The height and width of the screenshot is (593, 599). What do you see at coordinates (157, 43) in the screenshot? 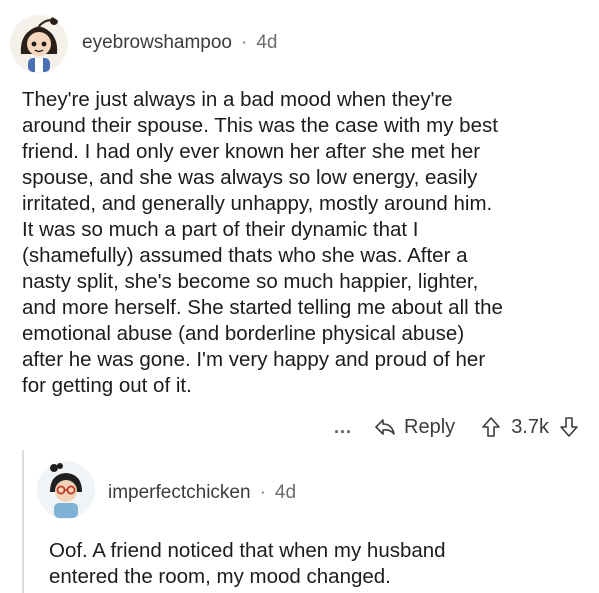
I see `username: eyebrowshampoo` at bounding box center [157, 43].